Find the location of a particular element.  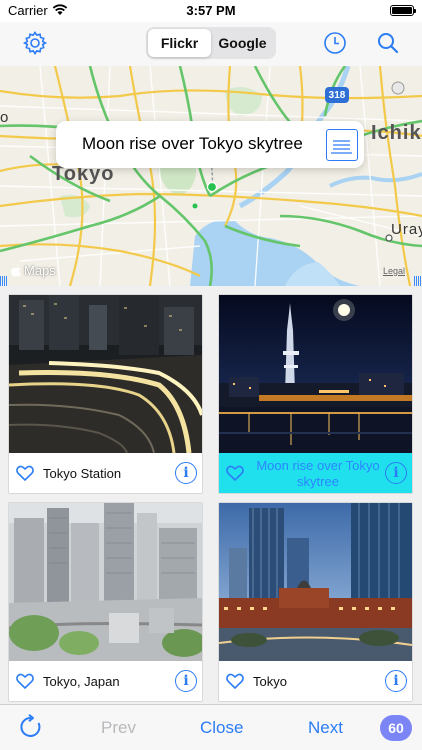

bottom-toolbar: Prev Close Next 60 is located at coordinates (211, 727).